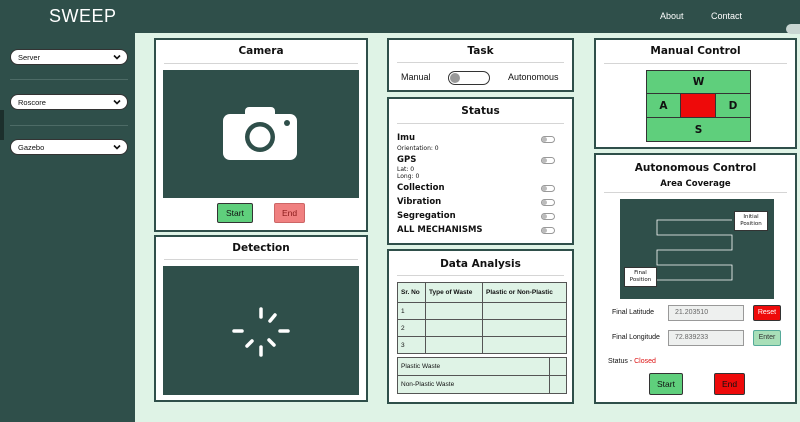 The image size is (800, 422). What do you see at coordinates (69, 57) in the screenshot?
I see `server-select: Server` at bounding box center [69, 57].